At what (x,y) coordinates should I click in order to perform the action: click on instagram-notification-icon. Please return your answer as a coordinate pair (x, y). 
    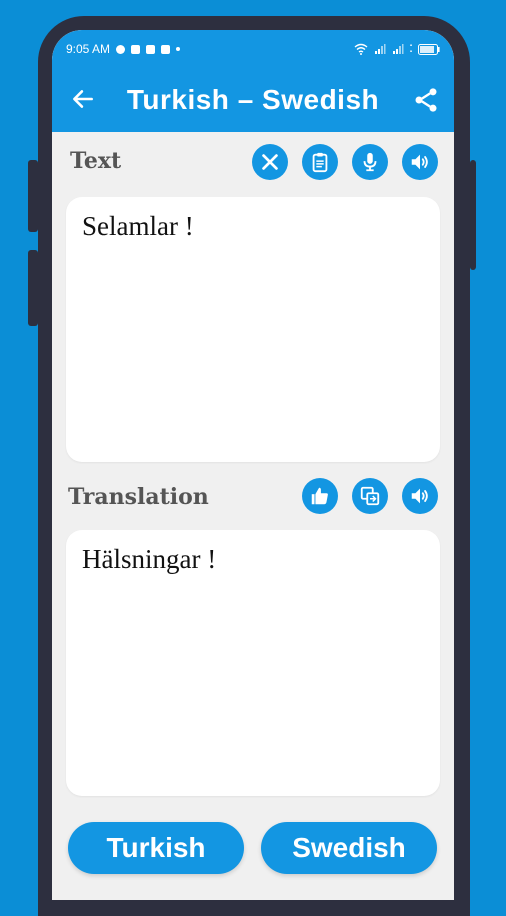
    Looking at the image, I should click on (136, 49).